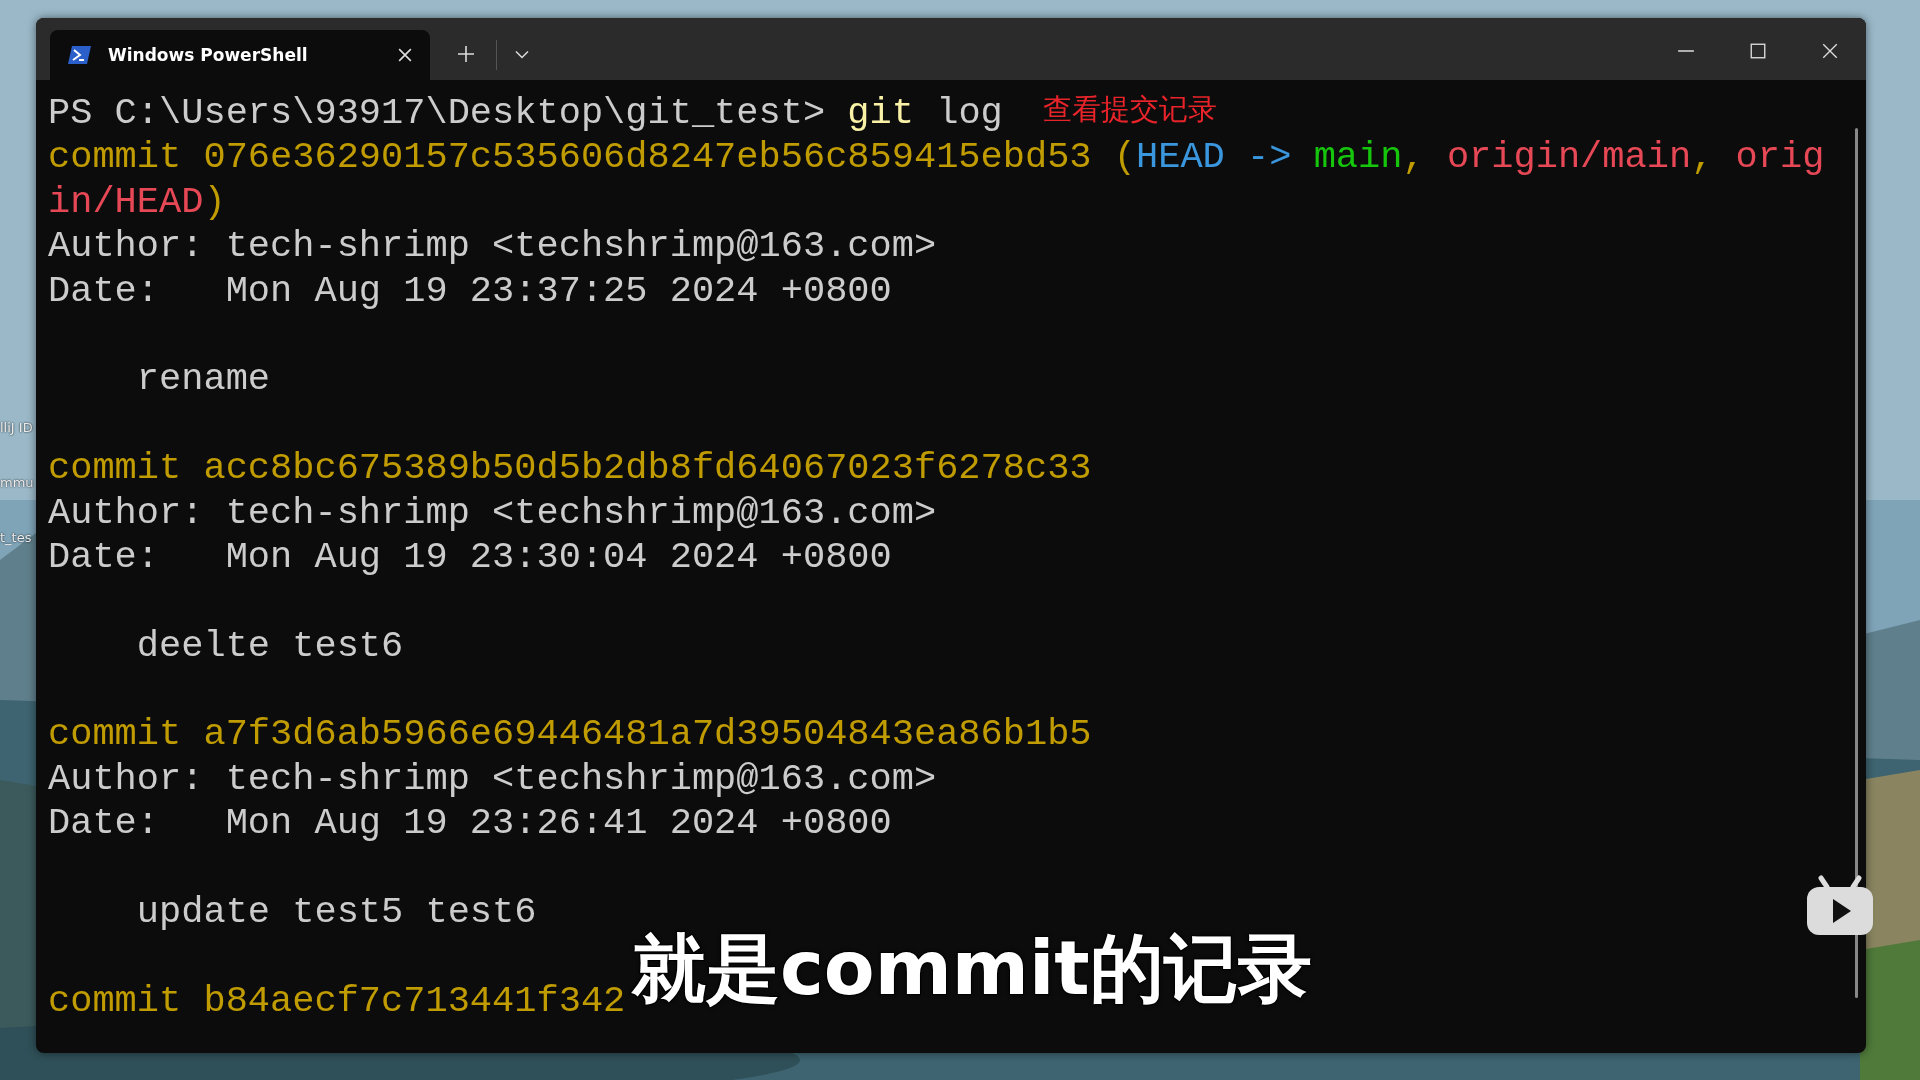 The image size is (1920, 1080). I want to click on terminal-text: in/HEAD, so click(126, 201).